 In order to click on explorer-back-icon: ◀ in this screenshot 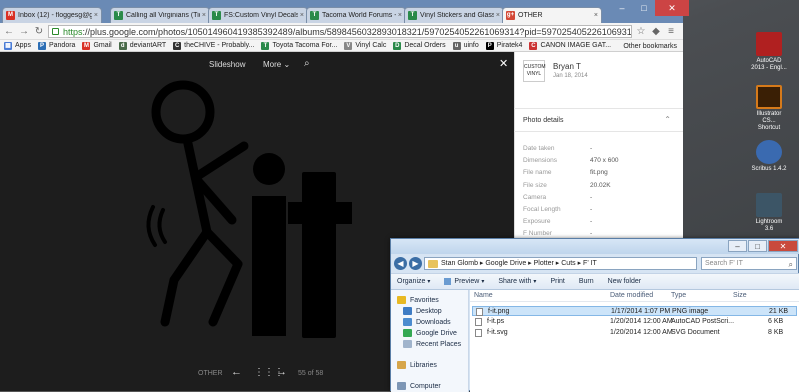, I will do `click(400, 263)`.